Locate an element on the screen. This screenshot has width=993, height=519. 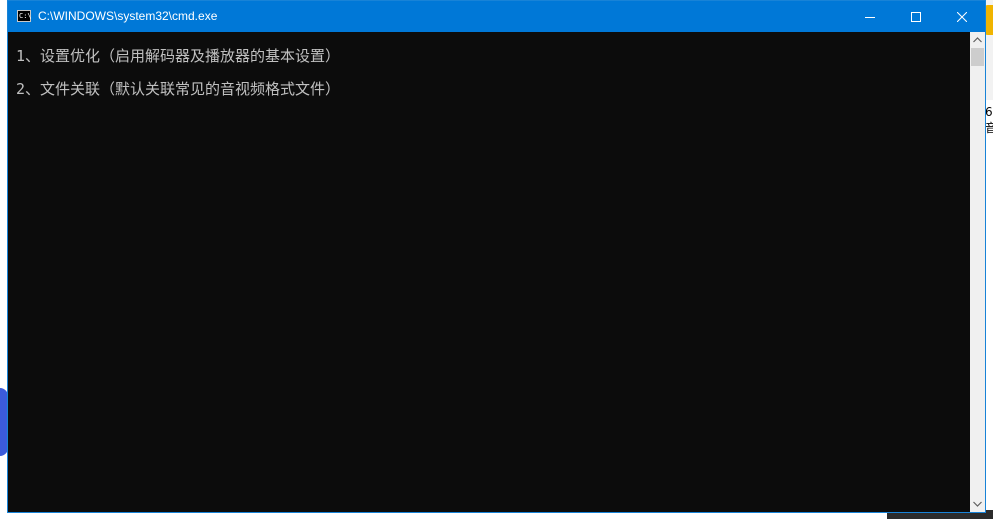
cmd-icon: C:\ is located at coordinates (24, 16).